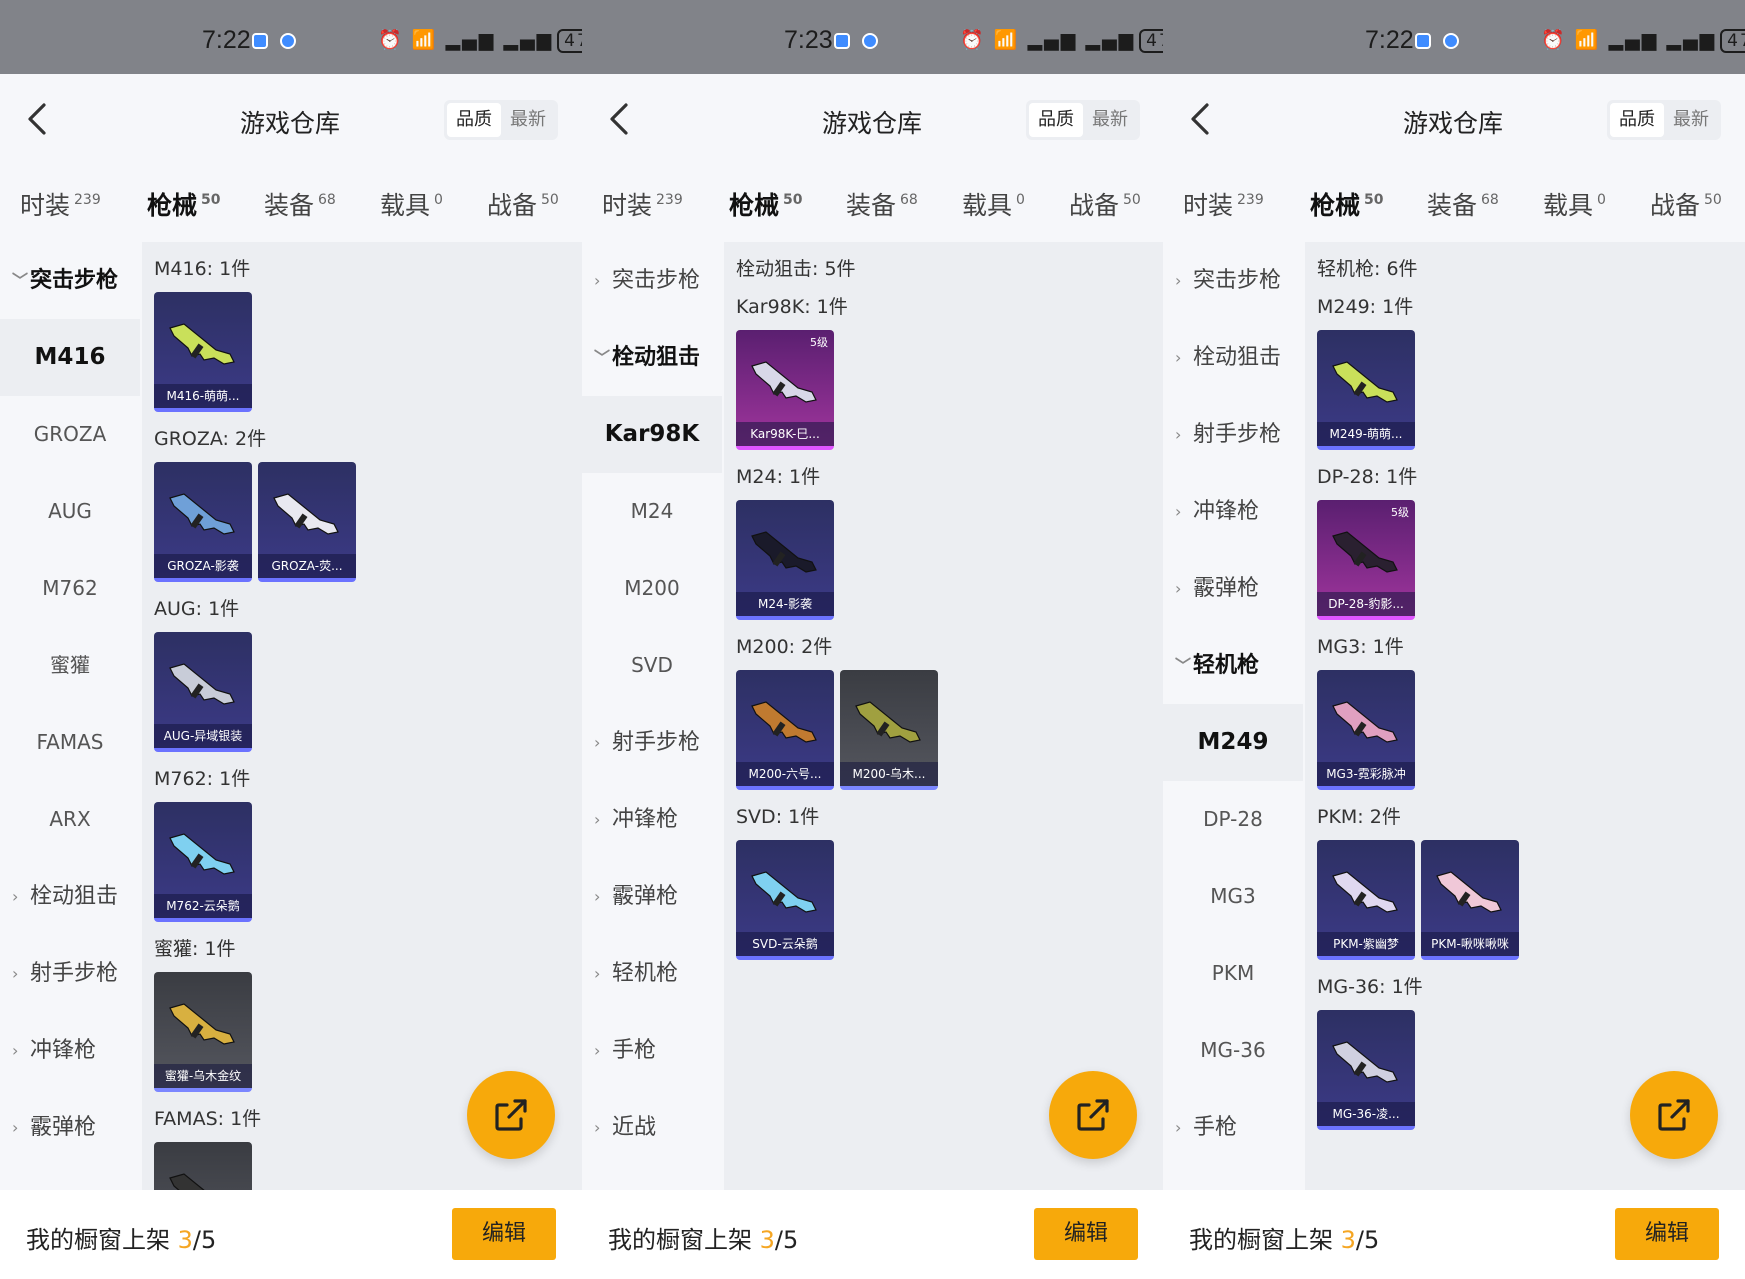 The image size is (1745, 1279). What do you see at coordinates (652, 1127) in the screenshot?
I see `sidebar-item: › 近战` at bounding box center [652, 1127].